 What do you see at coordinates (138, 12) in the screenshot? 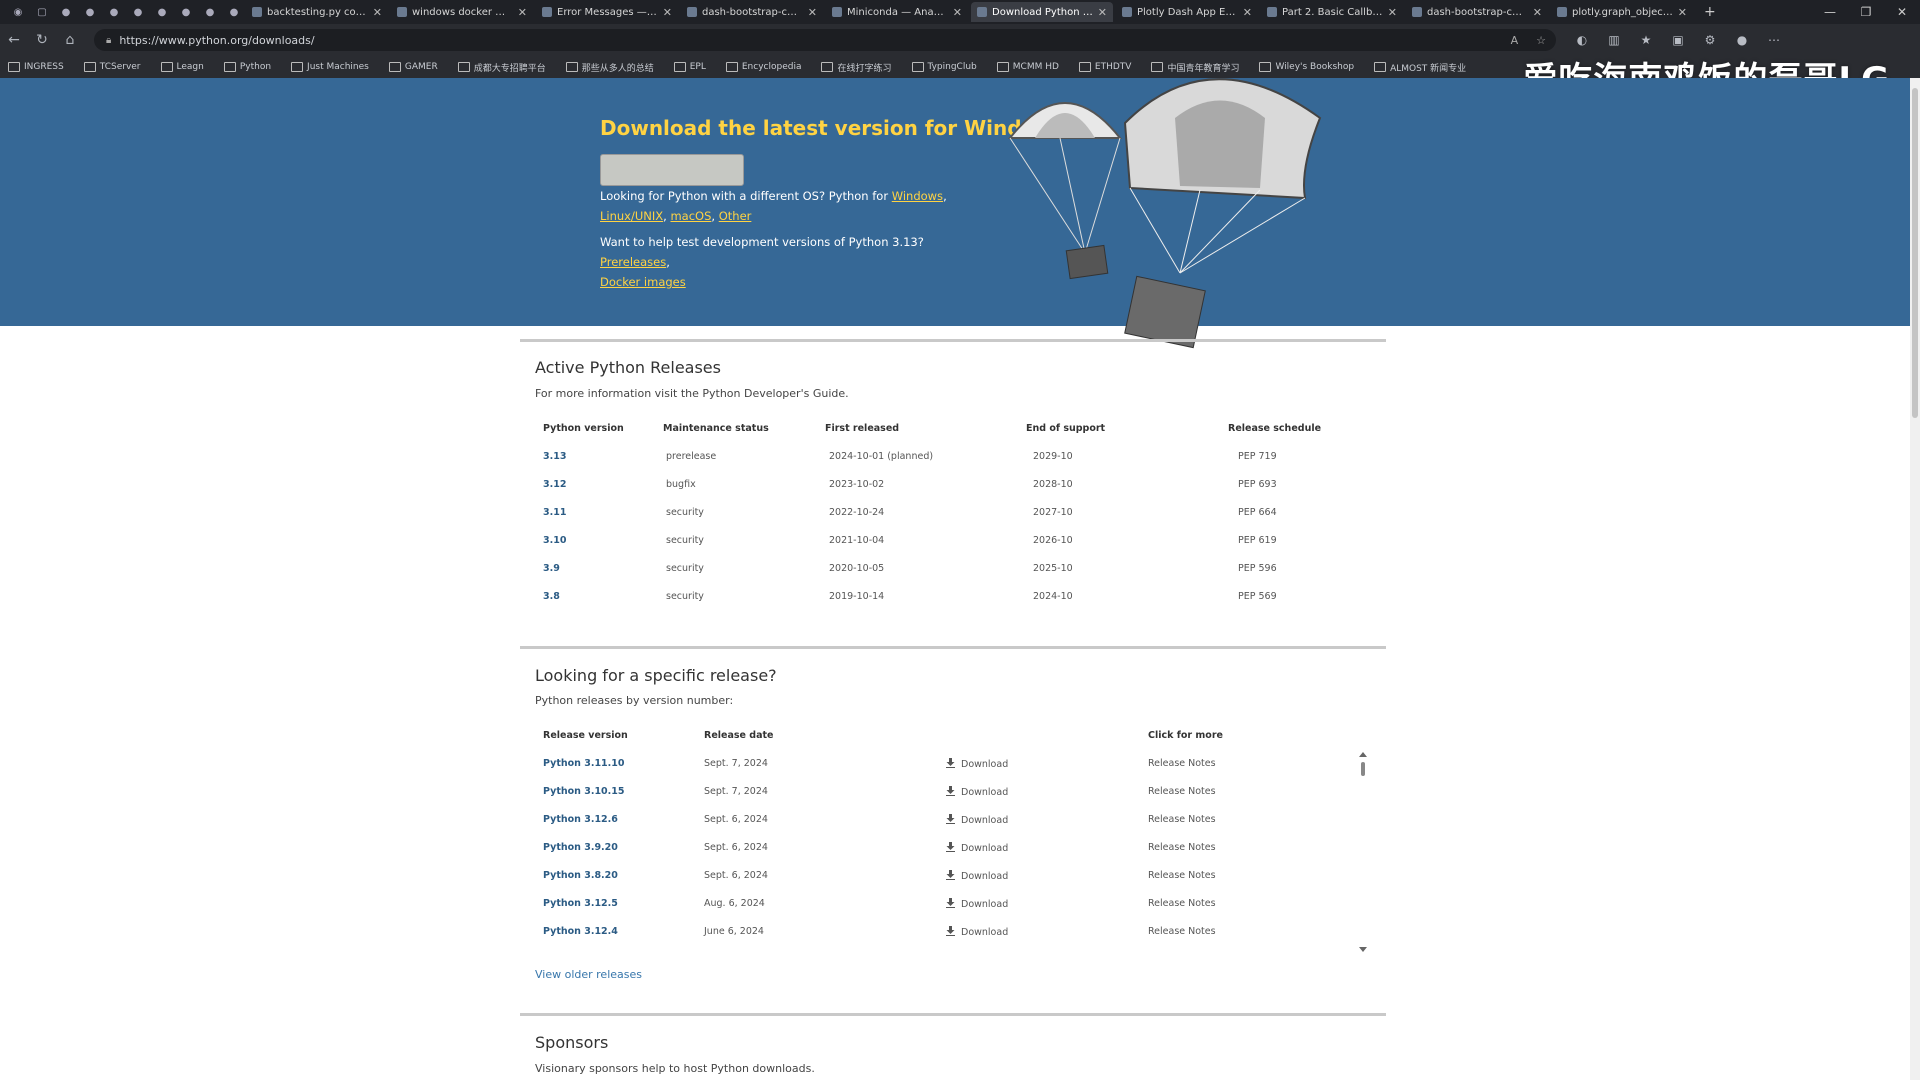
I see `pinned-tab-4: ●` at bounding box center [138, 12].